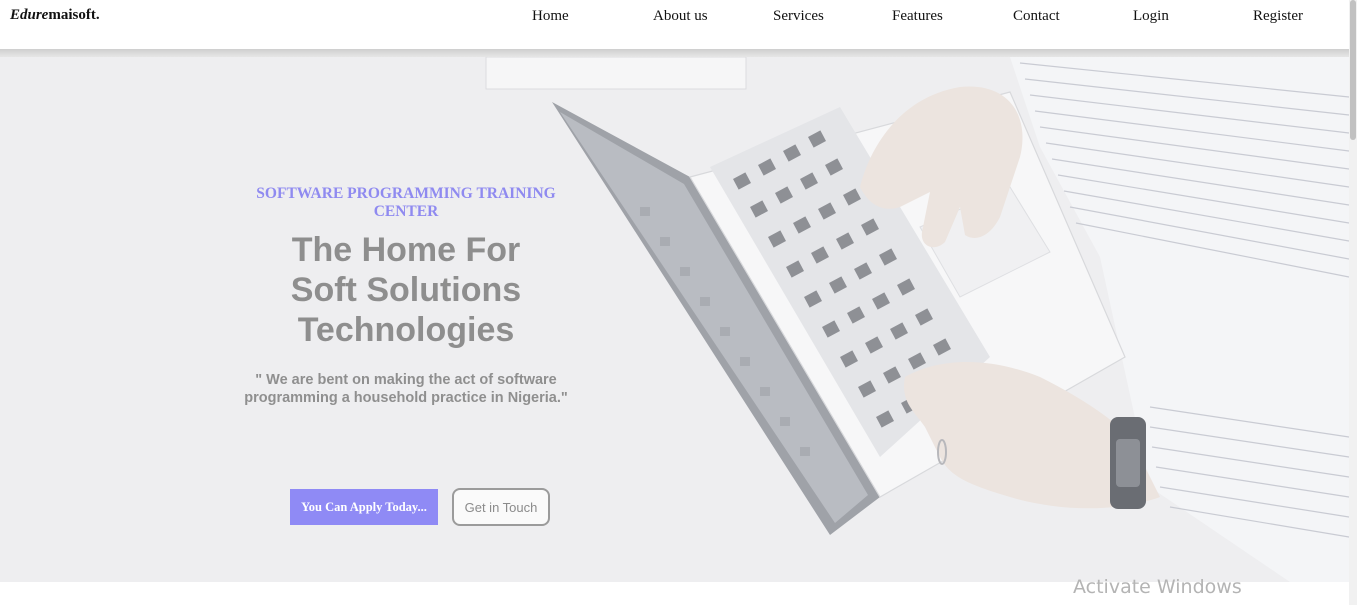 This screenshot has width=1357, height=605. What do you see at coordinates (406, 290) in the screenshot?
I see `hero-headline: The Home For Soft Solutions Technologies` at bounding box center [406, 290].